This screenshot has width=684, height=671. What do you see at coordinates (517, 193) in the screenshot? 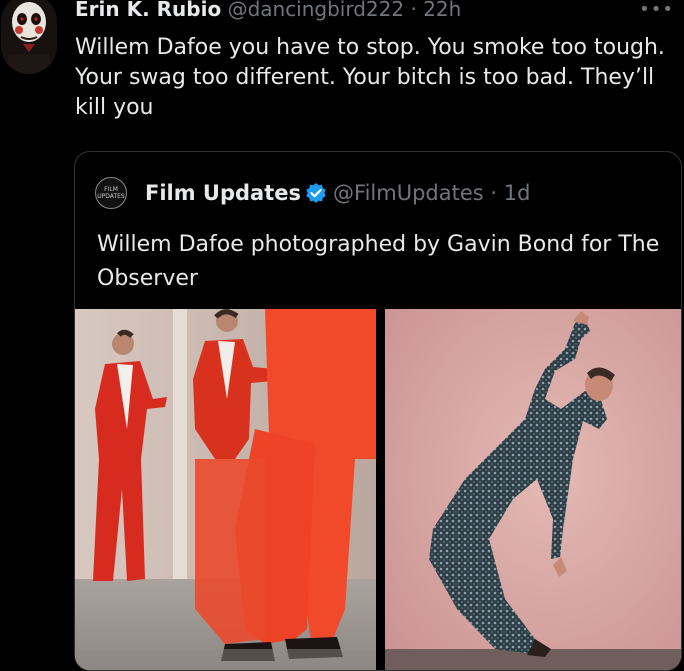
I see `quote-time: 1d` at bounding box center [517, 193].